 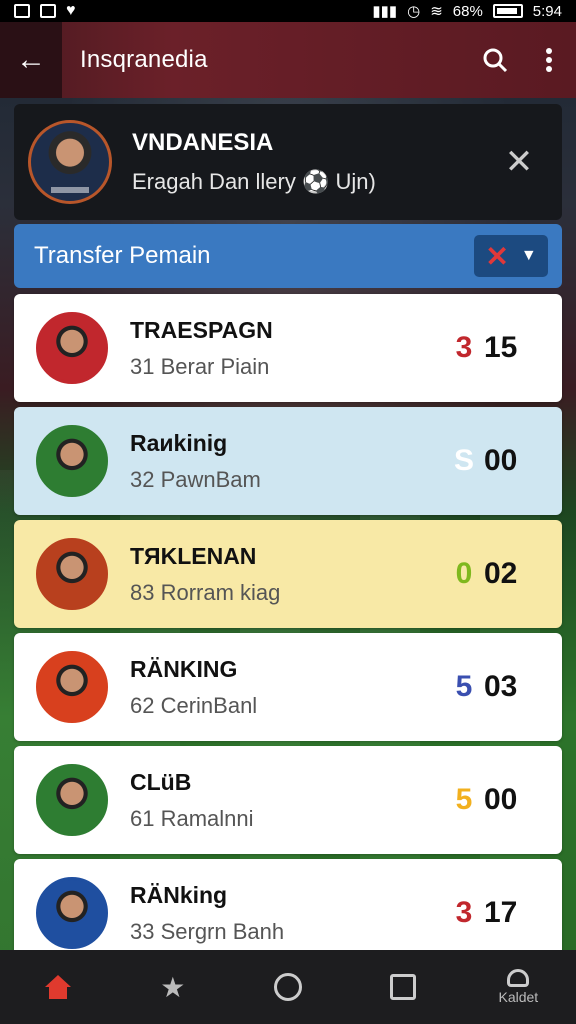 What do you see at coordinates (549, 60) in the screenshot?
I see `more-vertical-icon` at bounding box center [549, 60].